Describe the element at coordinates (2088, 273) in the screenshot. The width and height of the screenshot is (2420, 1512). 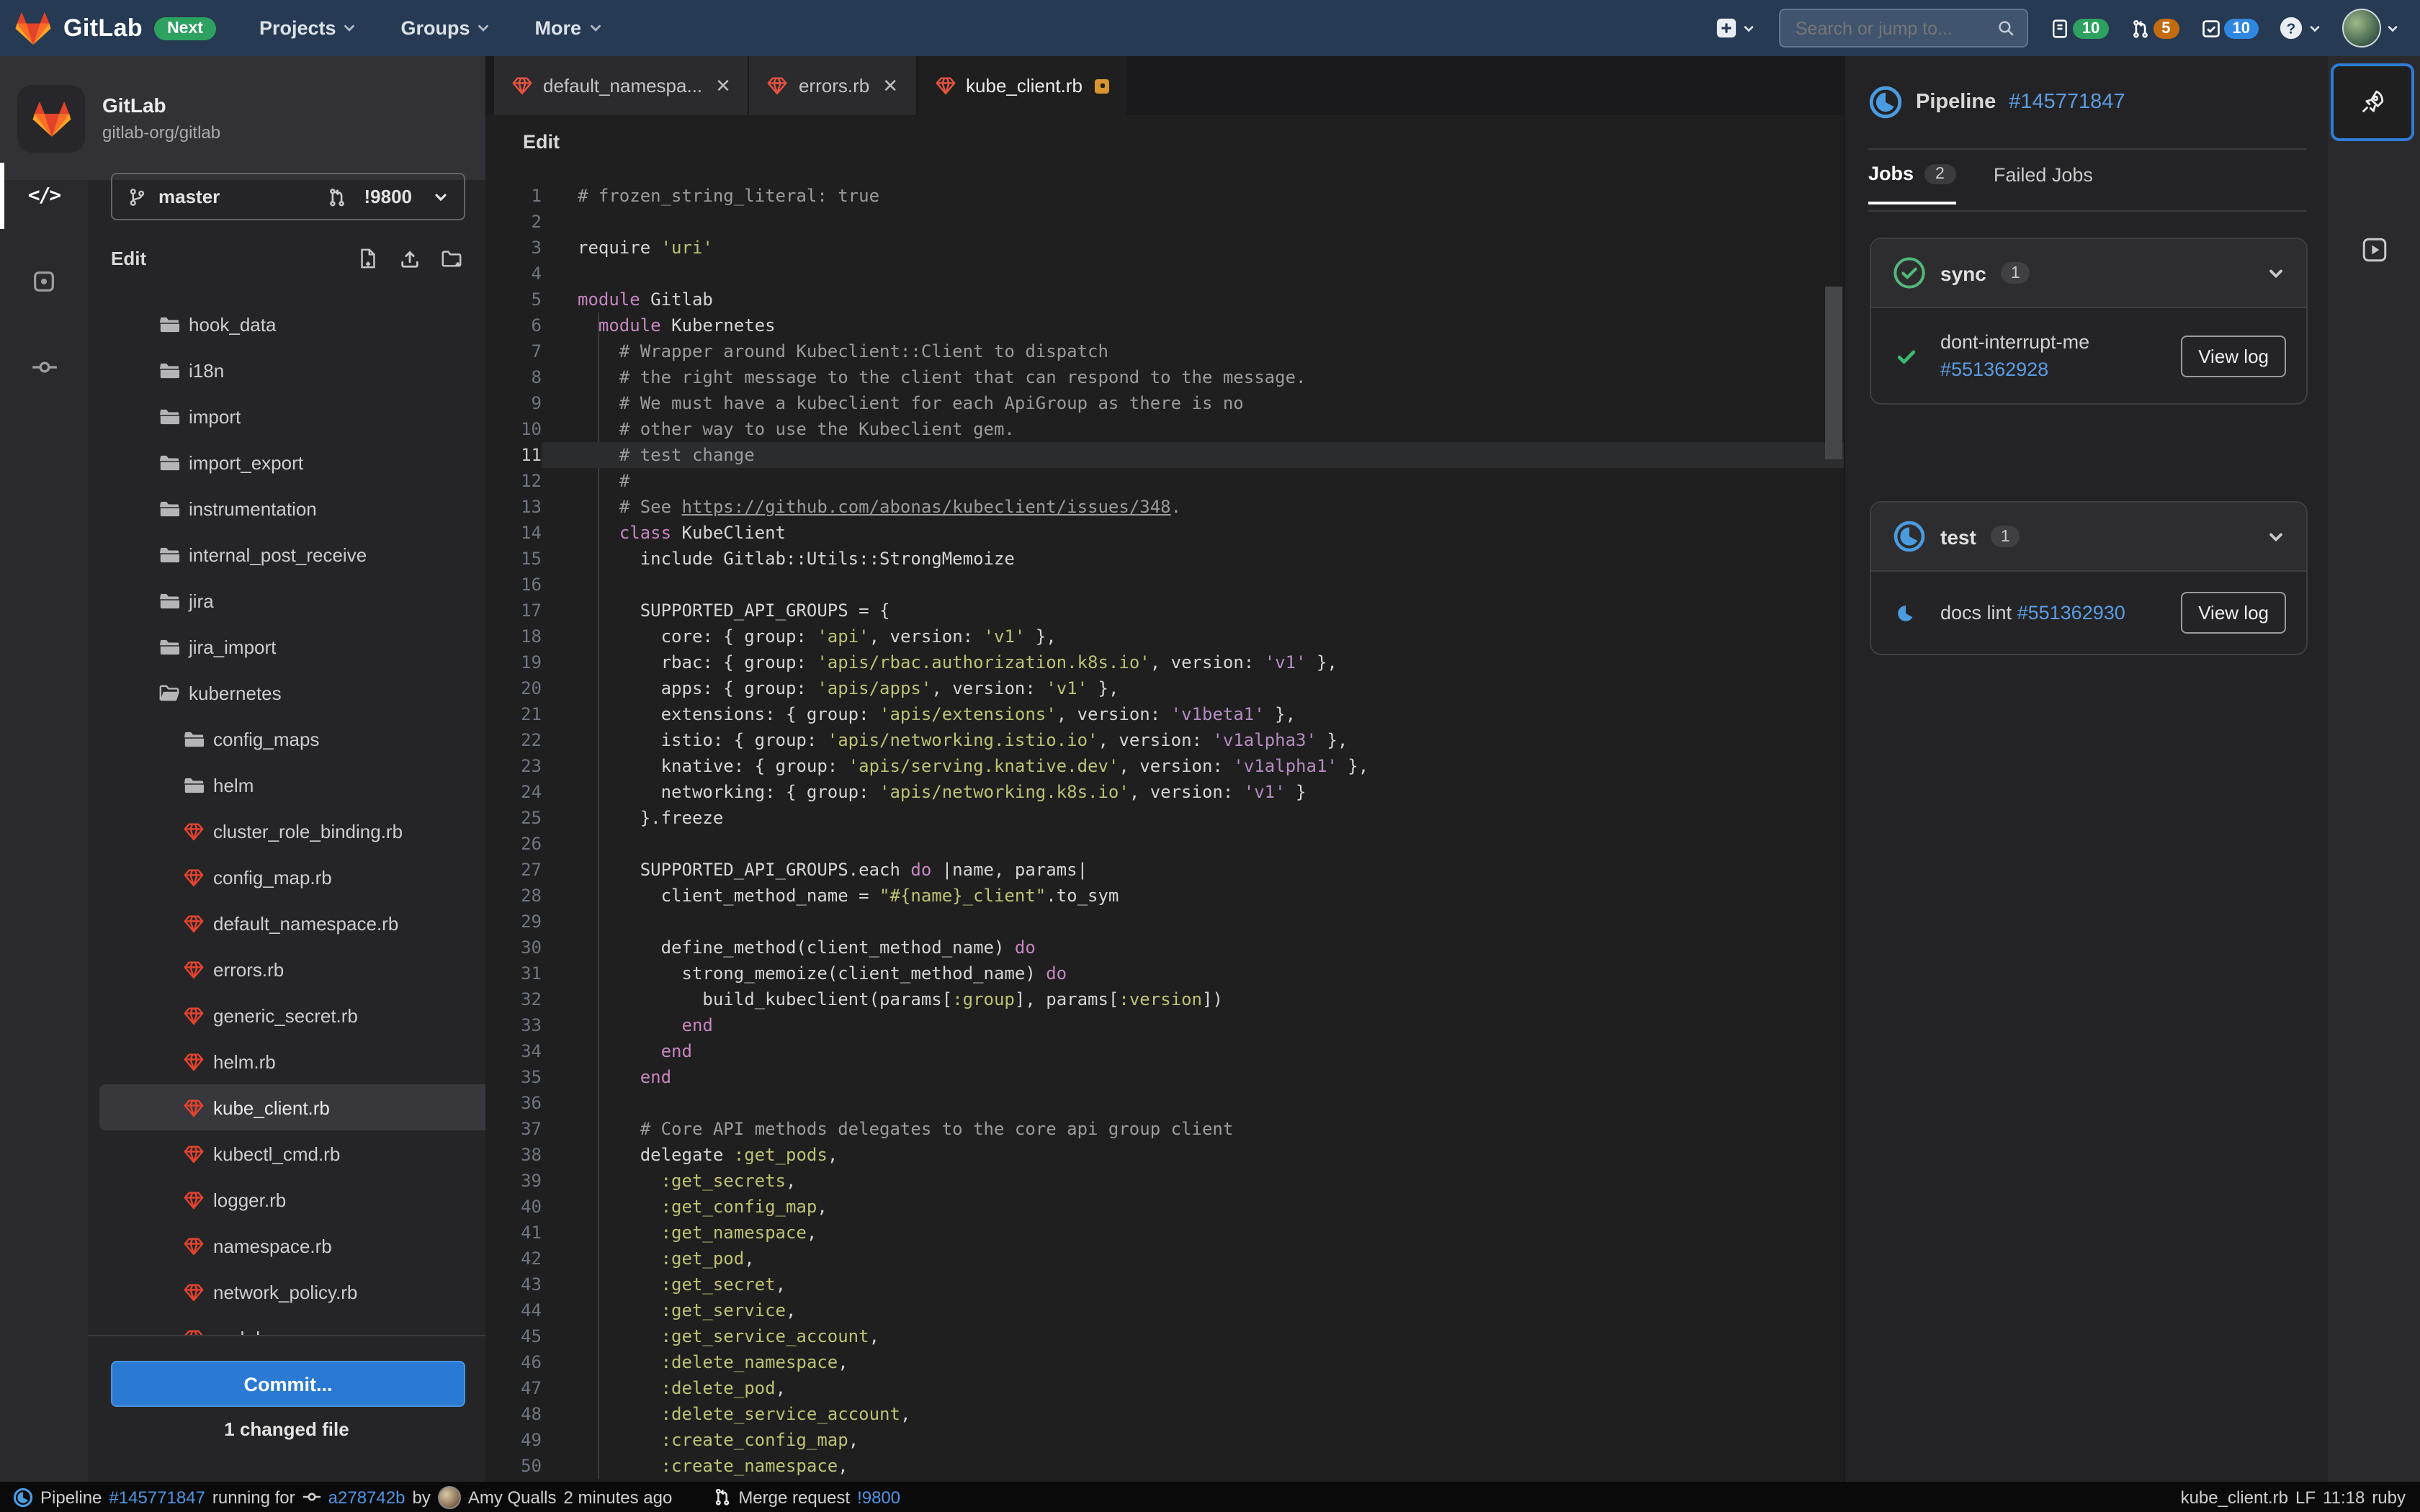
I see `stage-header: sync 1` at that location.